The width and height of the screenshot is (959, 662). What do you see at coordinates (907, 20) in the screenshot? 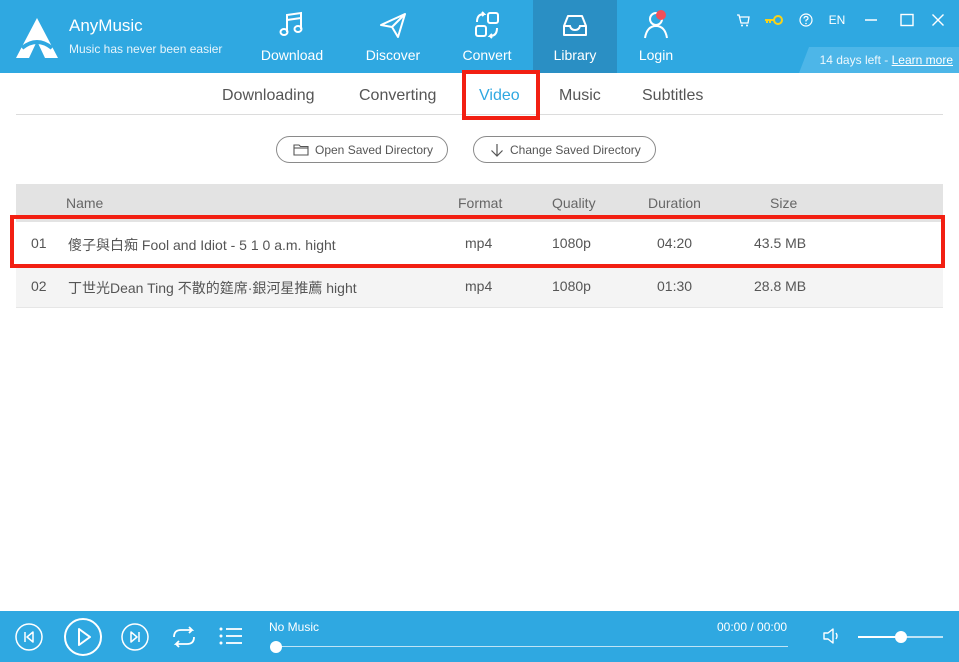
I see `maximize-icon` at bounding box center [907, 20].